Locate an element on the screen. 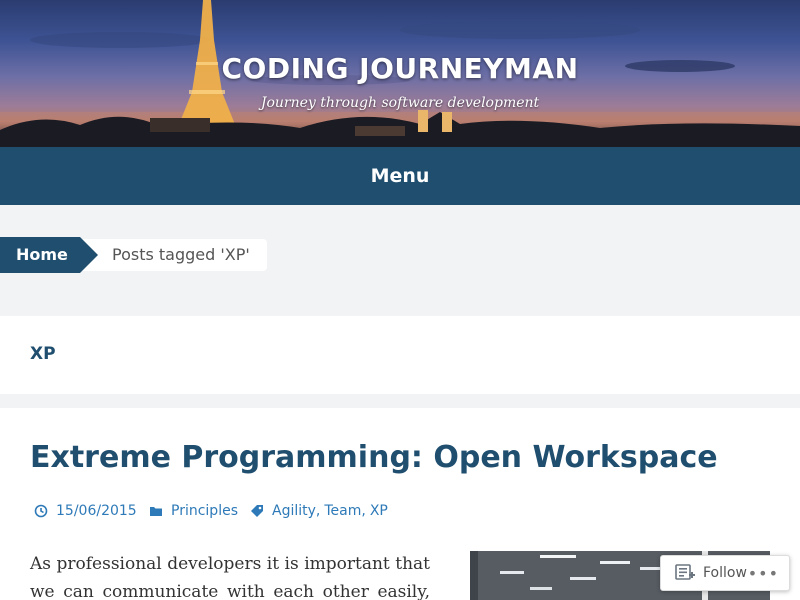  follow-label: Follow is located at coordinates (725, 573).